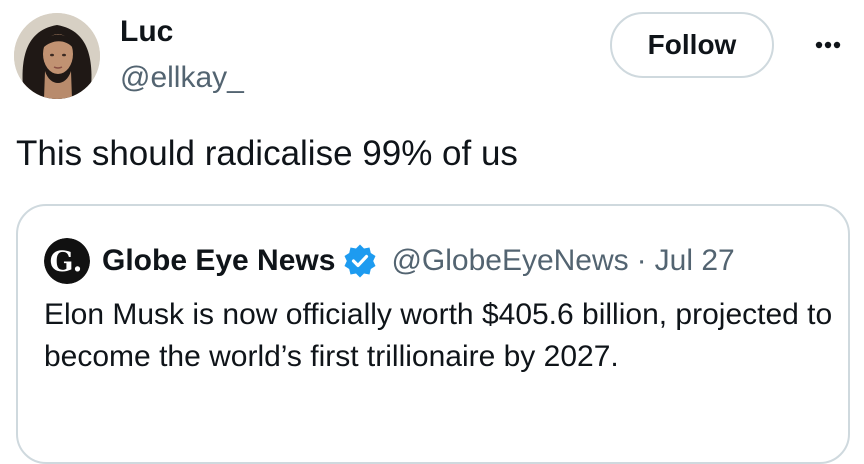 The height and width of the screenshot is (464, 864). I want to click on quoted-tweet-header: G. Globe Eye News @GlobeEyeNews · Jul 27, so click(389, 261).